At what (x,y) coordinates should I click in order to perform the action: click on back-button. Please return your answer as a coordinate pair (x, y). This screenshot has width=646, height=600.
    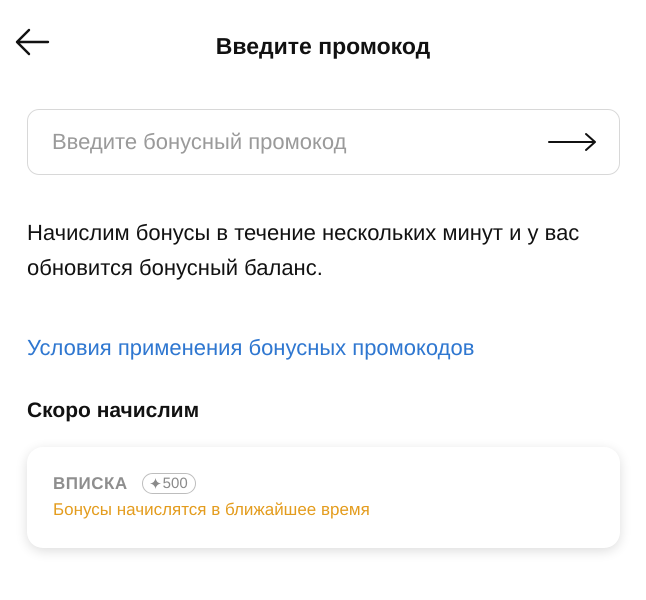
    Looking at the image, I should click on (32, 42).